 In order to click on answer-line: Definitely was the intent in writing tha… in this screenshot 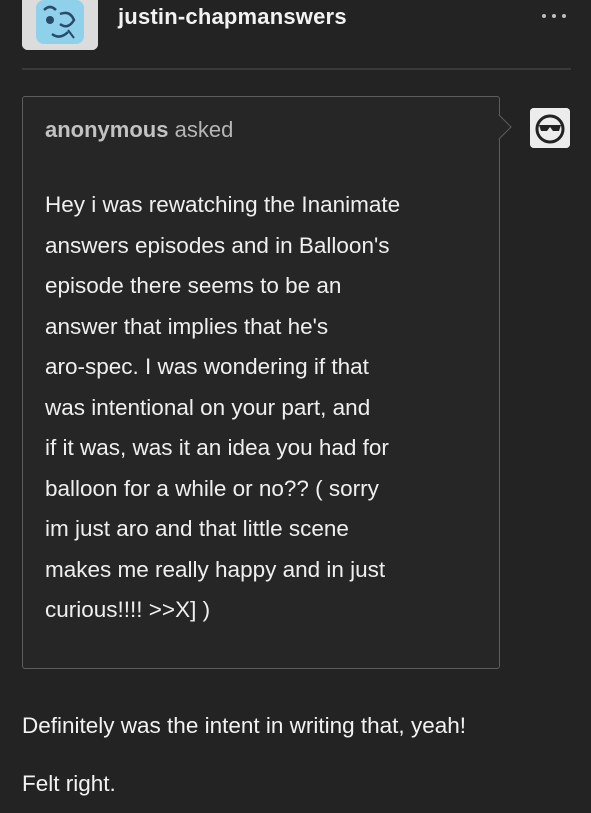, I will do `click(244, 725)`.